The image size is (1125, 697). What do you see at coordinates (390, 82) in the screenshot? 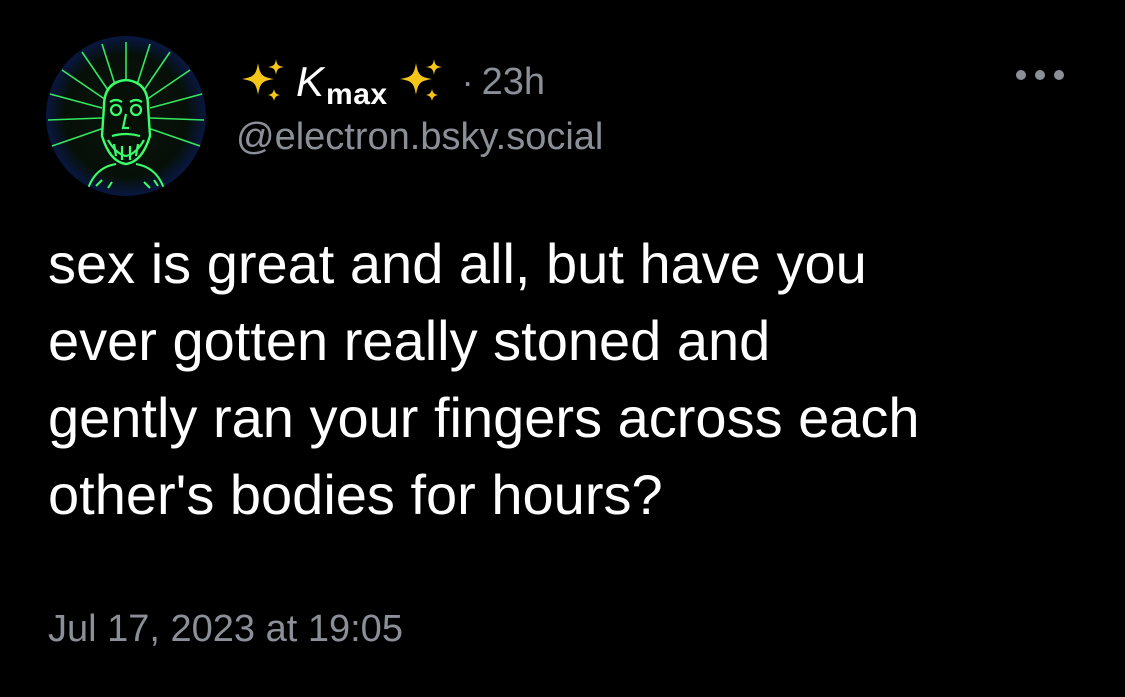
I see `post-header: K max · 23h` at bounding box center [390, 82].